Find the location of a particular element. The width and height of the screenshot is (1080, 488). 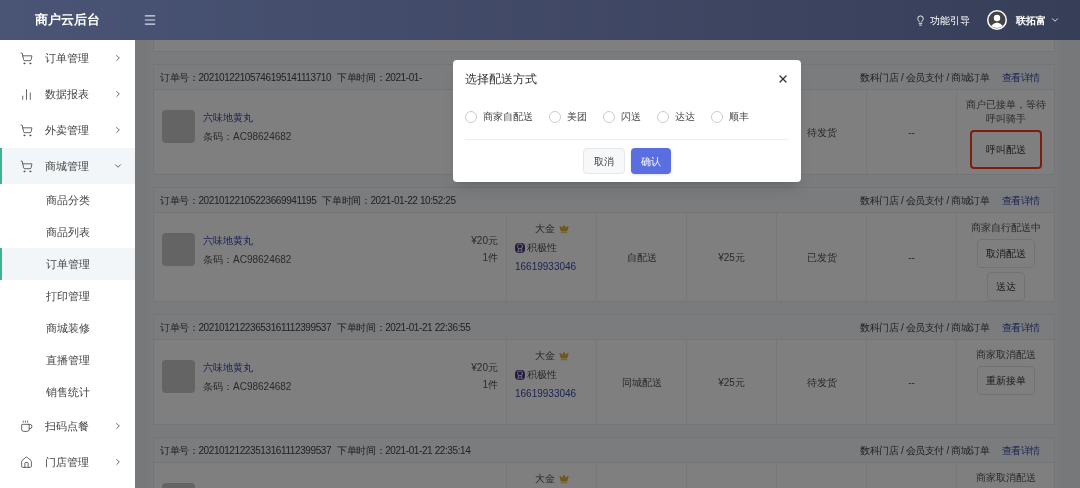

sidebar-subitem: 商城装修 is located at coordinates (67, 328).